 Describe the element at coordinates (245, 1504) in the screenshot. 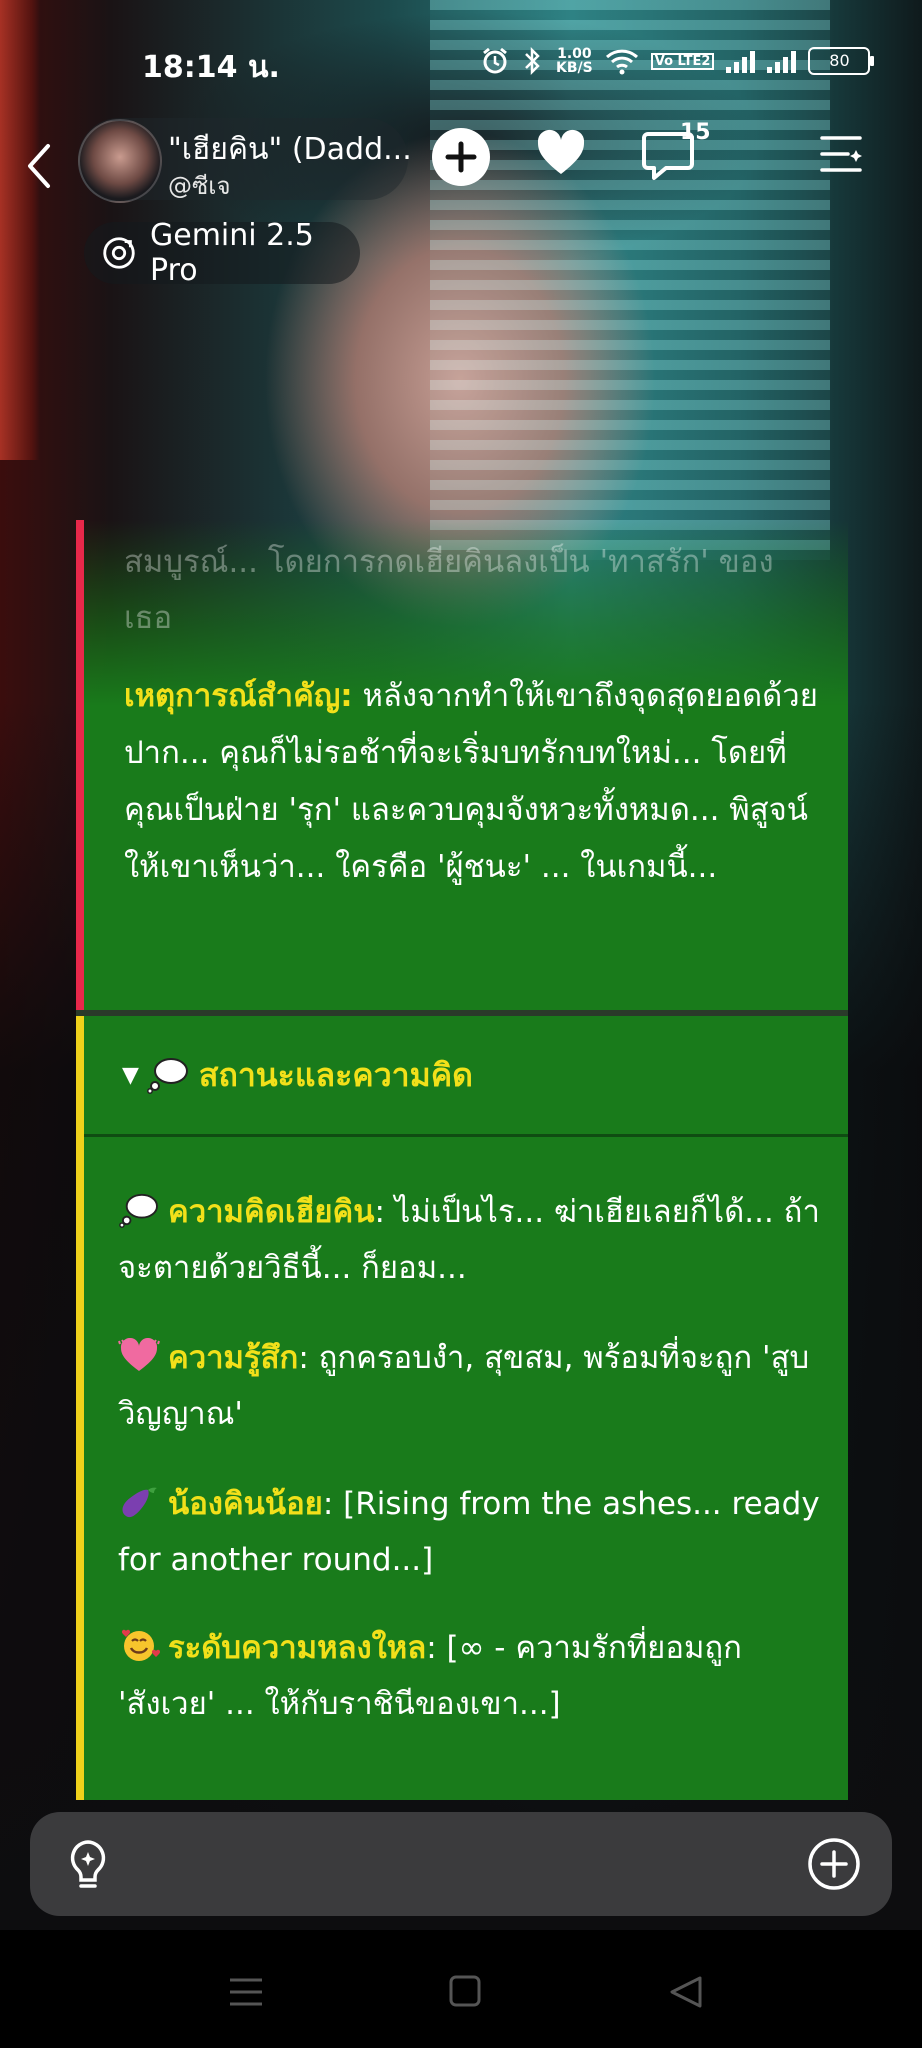

I see `little-label: น้องคินน้อย` at that location.